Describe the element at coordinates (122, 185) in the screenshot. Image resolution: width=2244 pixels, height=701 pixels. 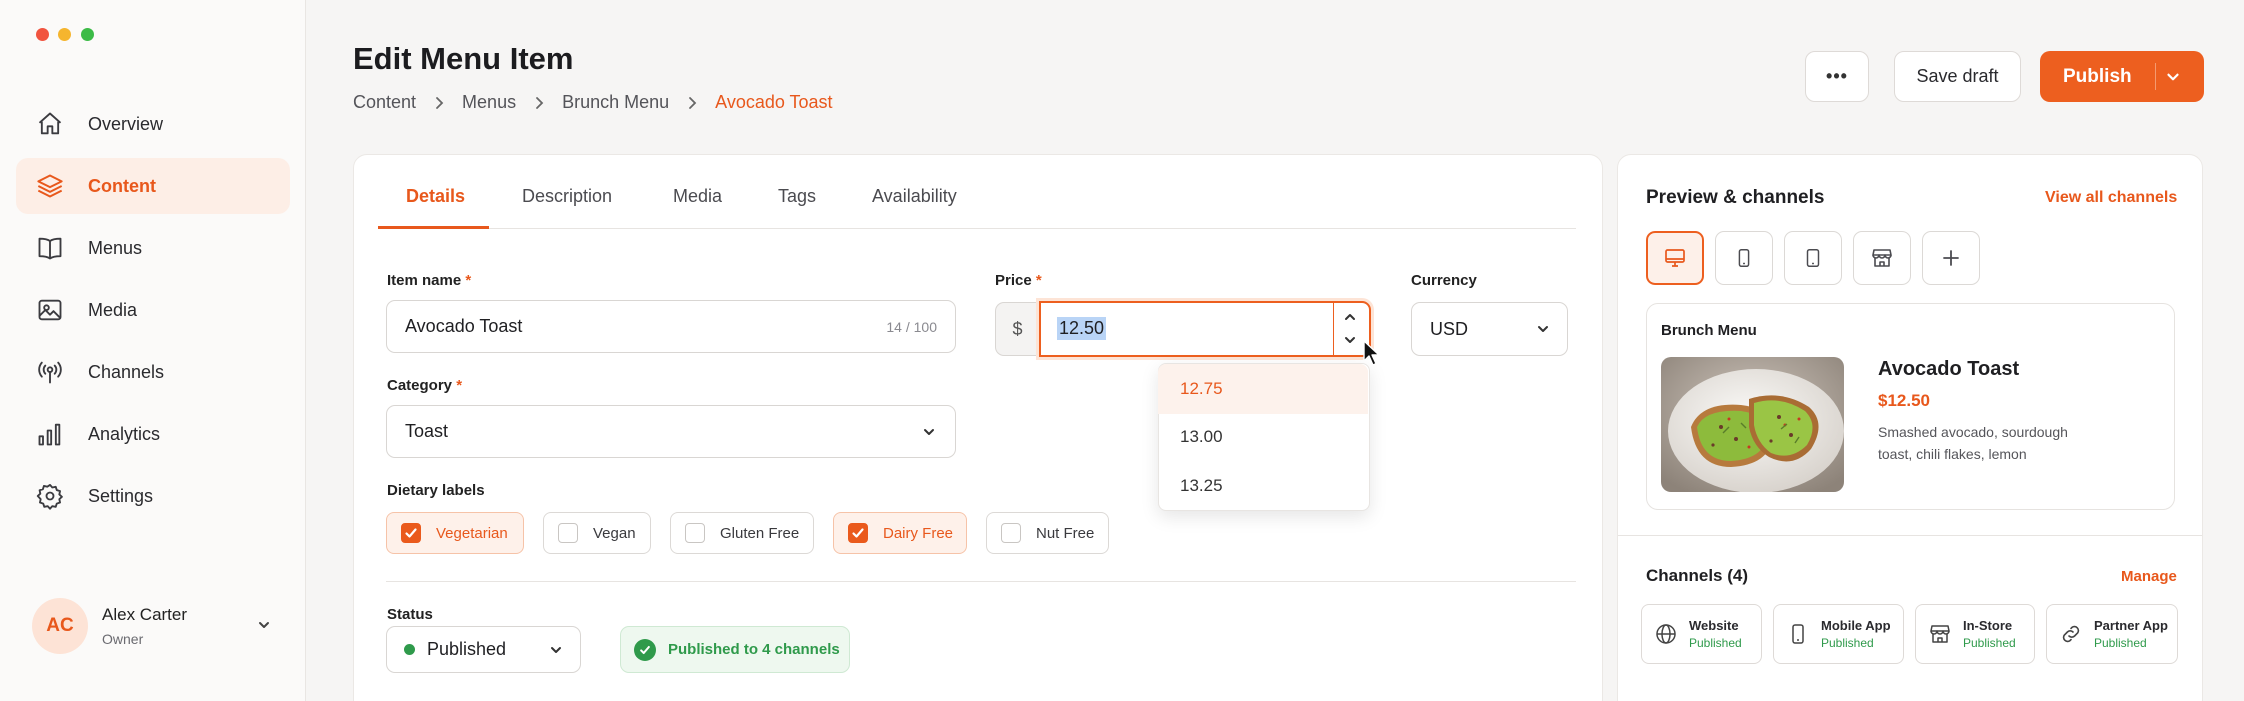
I see `sidebar-item-label: Content` at that location.